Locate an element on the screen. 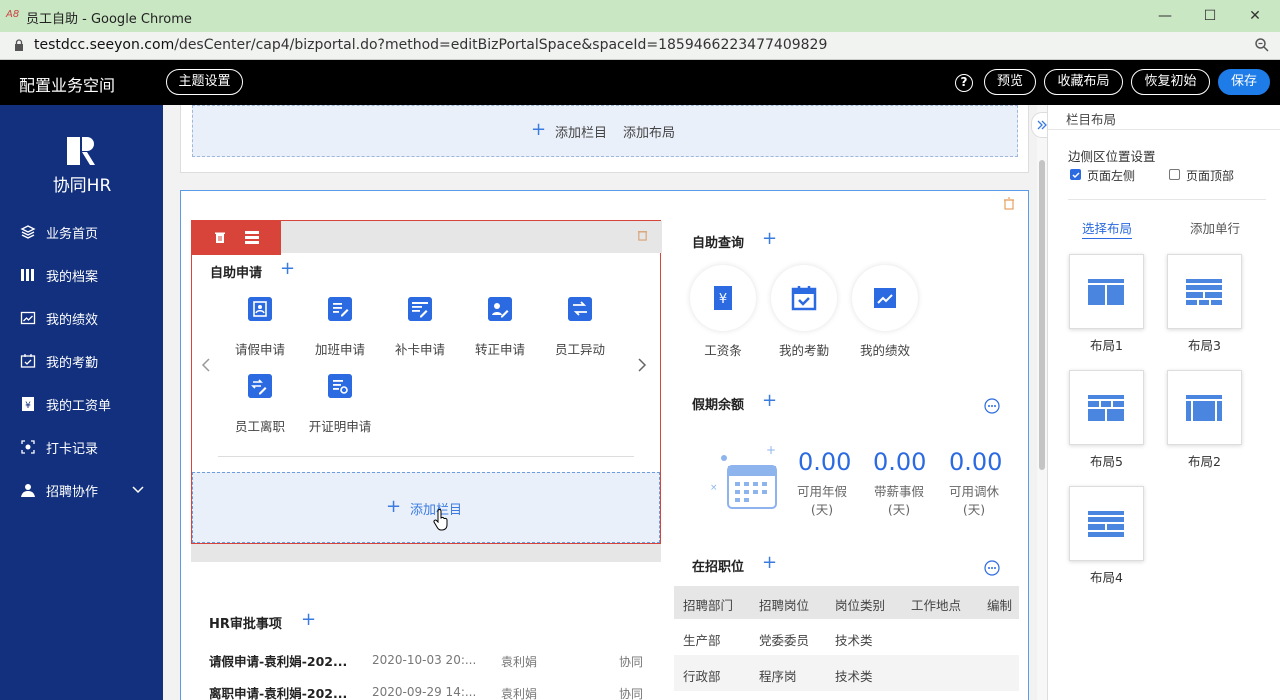  query-item-label: 工资条 is located at coordinates (723, 350).